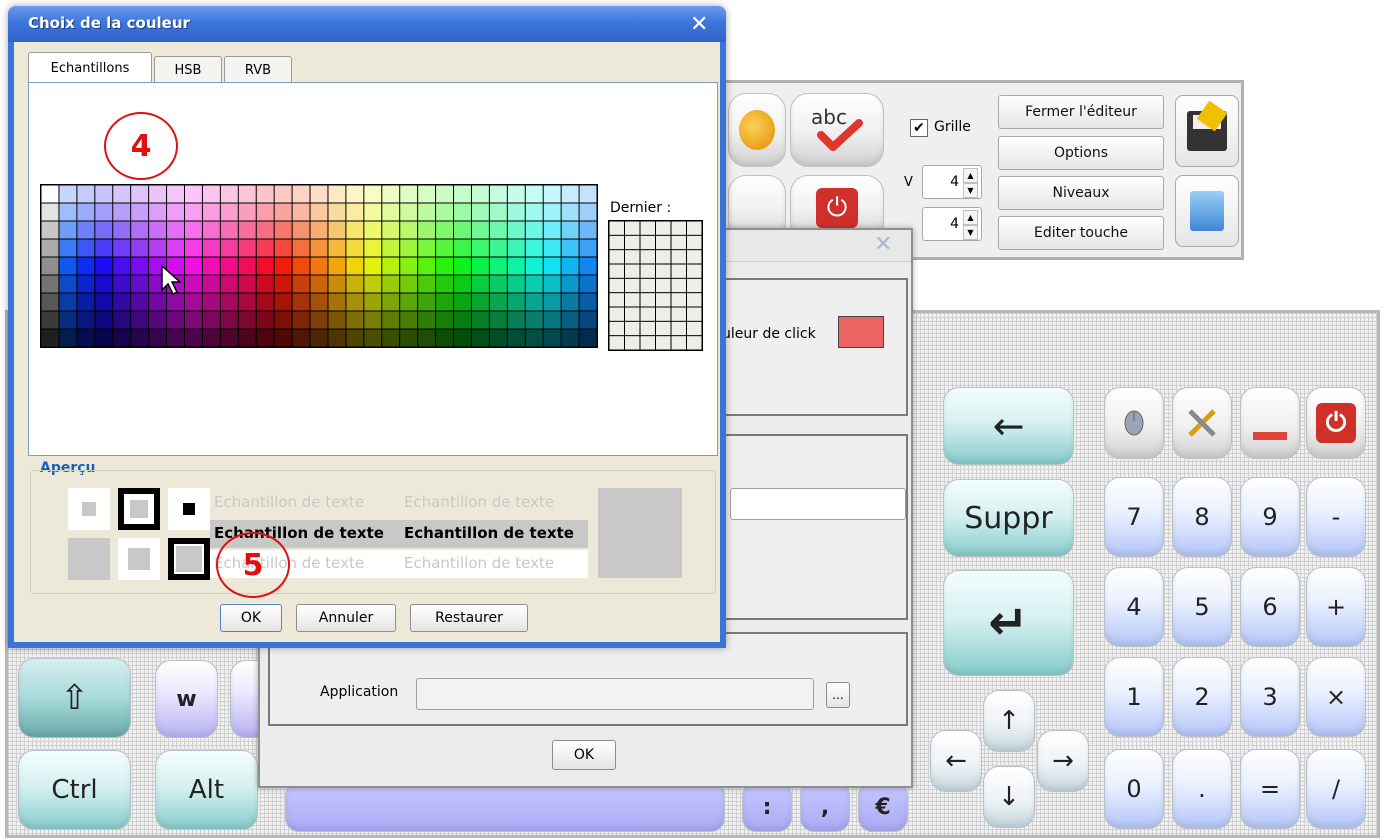 The image size is (1385, 840). What do you see at coordinates (469, 618) in the screenshot?
I see `restaurer-button: Restaurer` at bounding box center [469, 618].